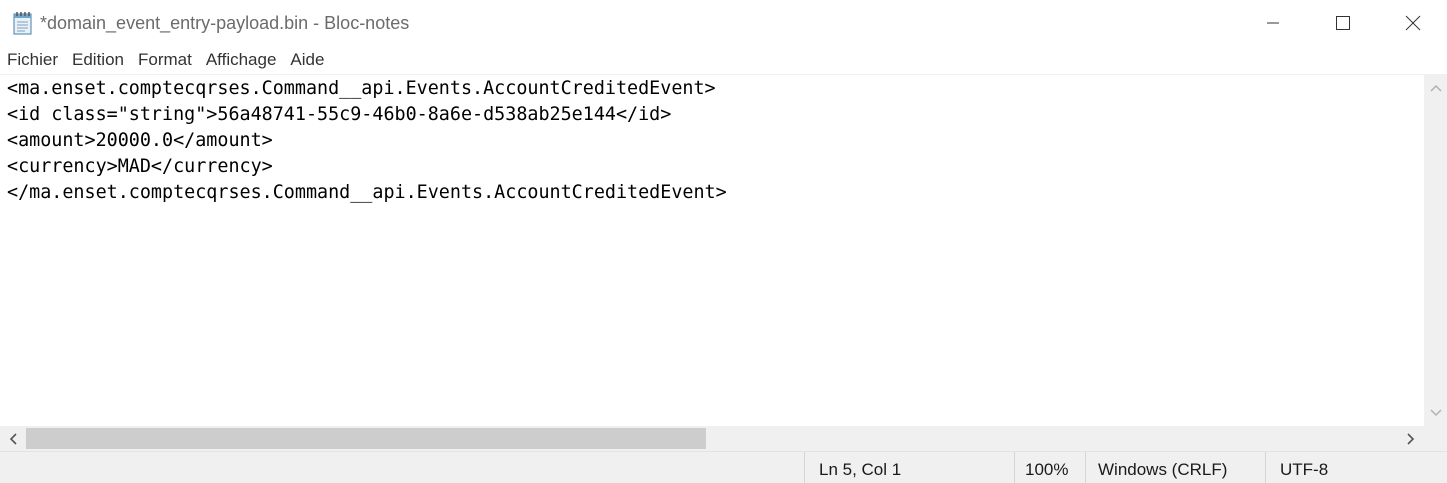  I want to click on minimize-button, so click(1273, 23).